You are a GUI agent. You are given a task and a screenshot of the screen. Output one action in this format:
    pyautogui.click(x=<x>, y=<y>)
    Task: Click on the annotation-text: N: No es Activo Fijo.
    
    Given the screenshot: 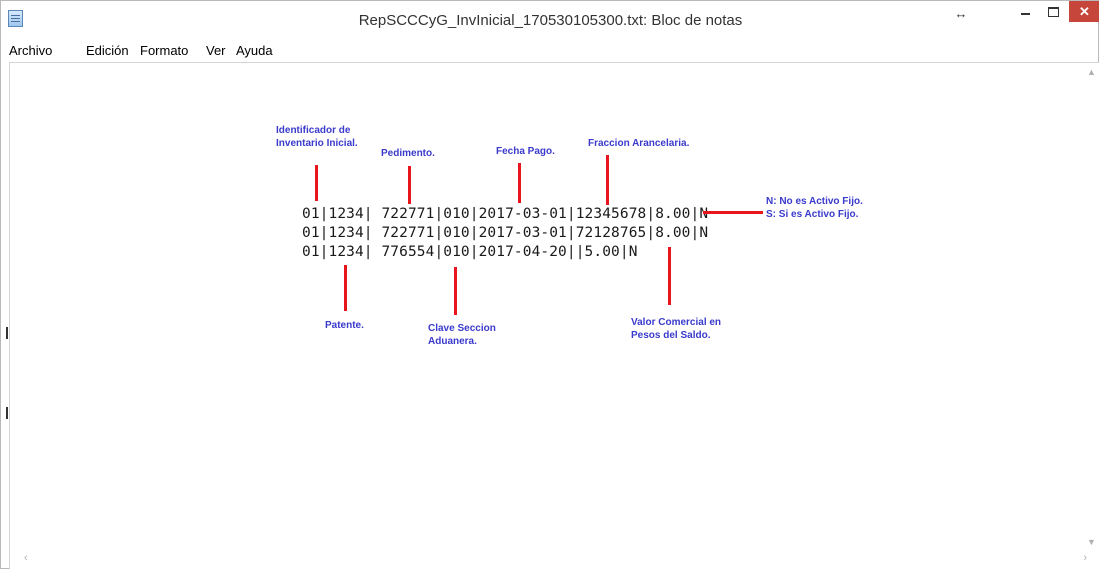 What is the action you would take?
    pyautogui.click(x=814, y=201)
    